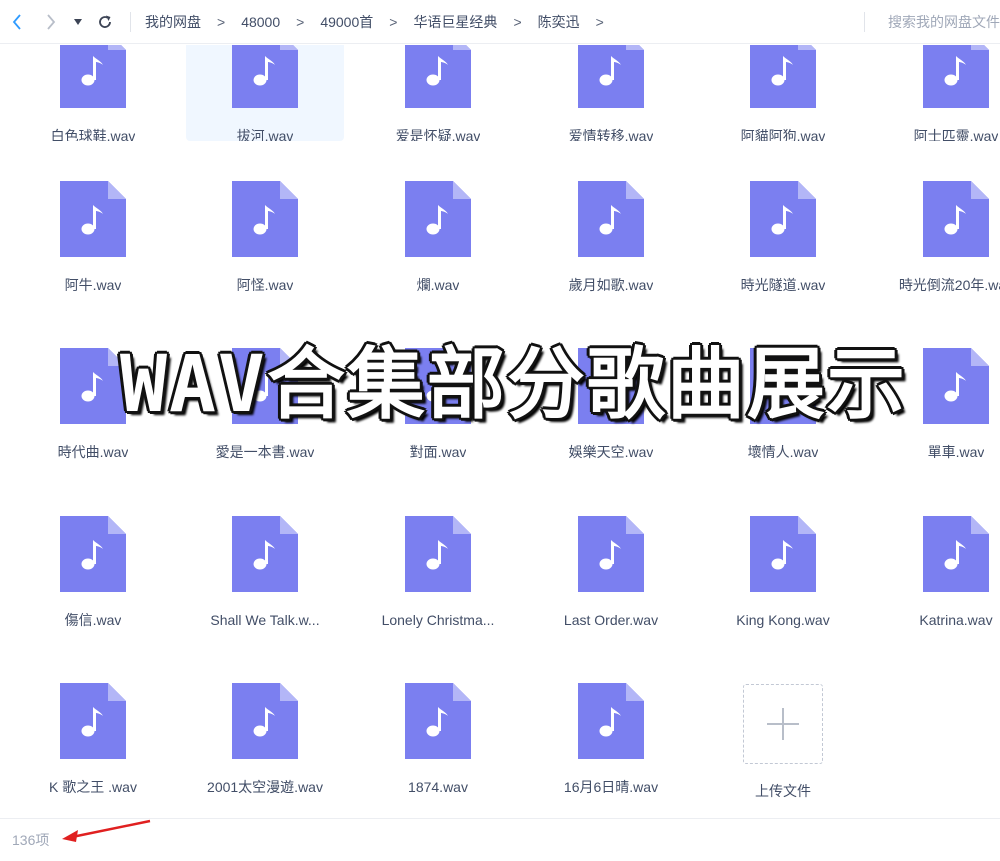 The height and width of the screenshot is (861, 1000). I want to click on arrow-annotation-icon, so click(106, 830).